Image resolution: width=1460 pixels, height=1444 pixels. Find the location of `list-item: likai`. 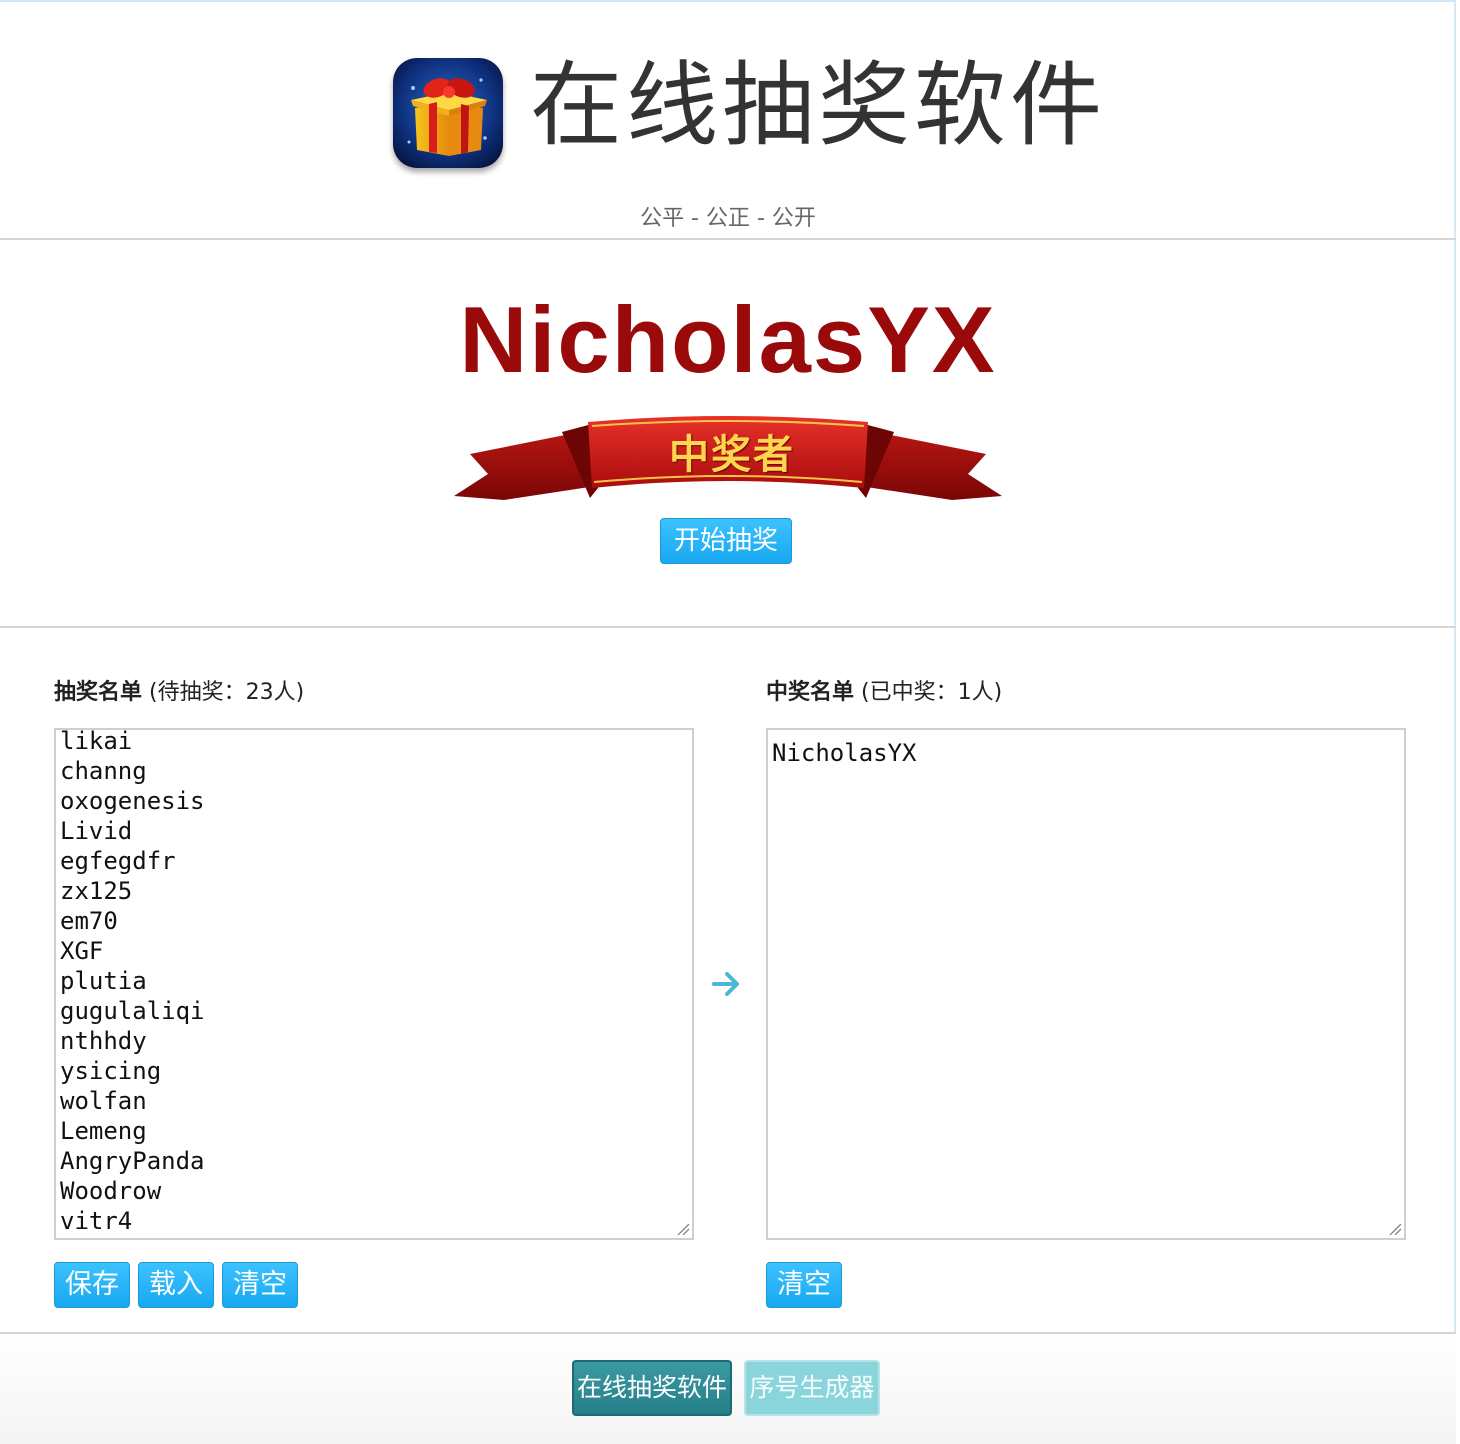

list-item: likai is located at coordinates (96, 741).